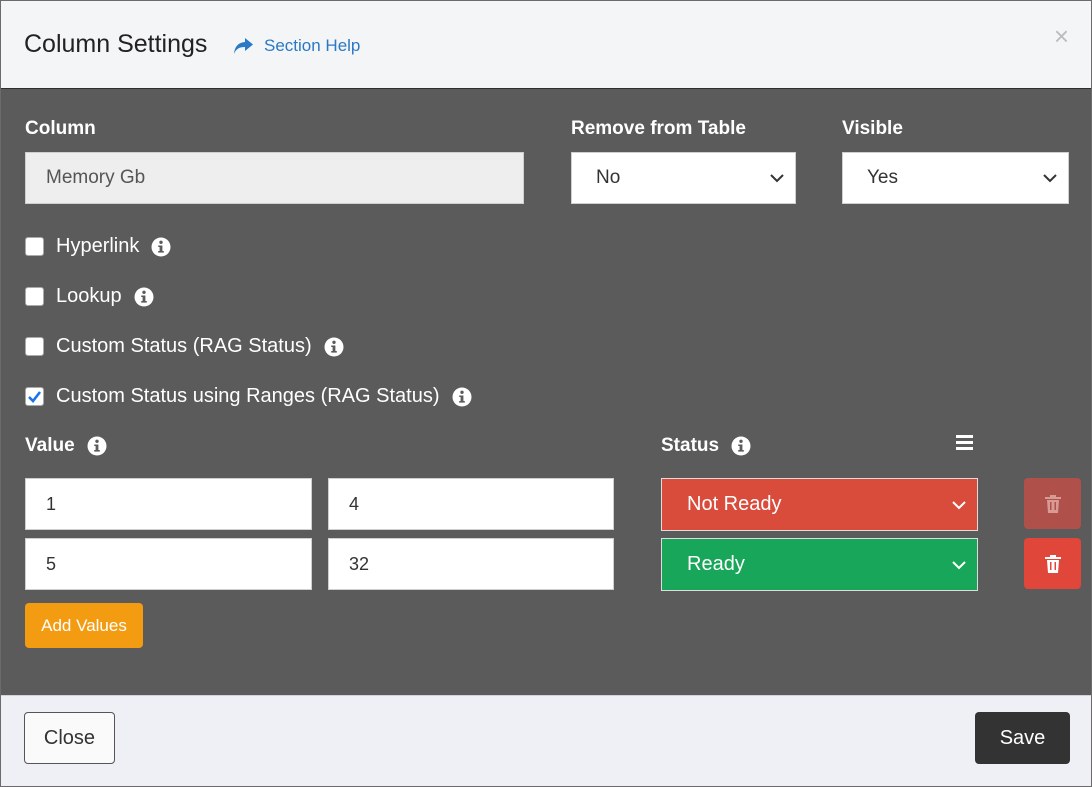  I want to click on hyperlink-option: Hyperlink, so click(98, 246).